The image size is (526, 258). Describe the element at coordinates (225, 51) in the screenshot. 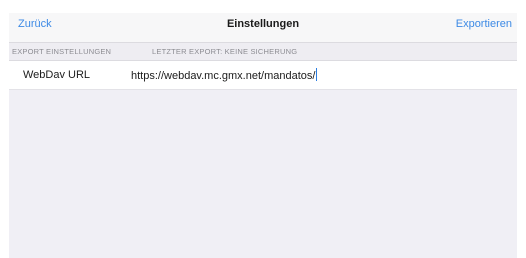

I see `section-header-last-export: LETZTER EXPORT: KEINE SICHERUNG` at that location.